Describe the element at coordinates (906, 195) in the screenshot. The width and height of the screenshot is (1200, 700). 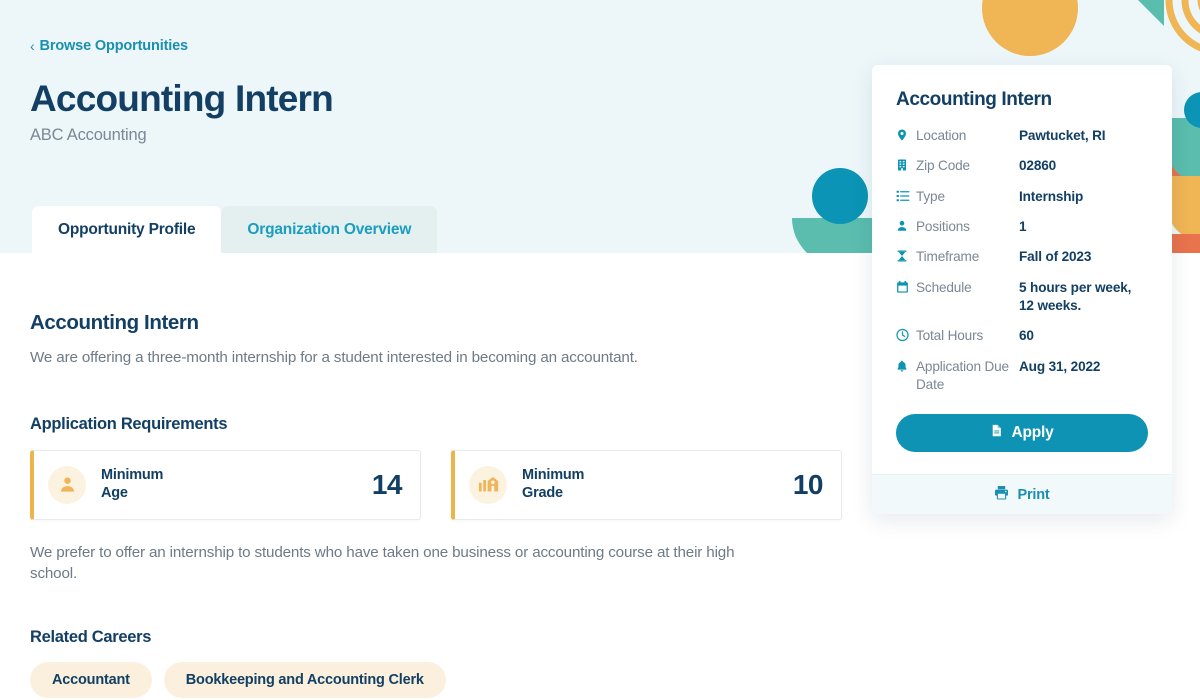
I see `list-icon` at that location.